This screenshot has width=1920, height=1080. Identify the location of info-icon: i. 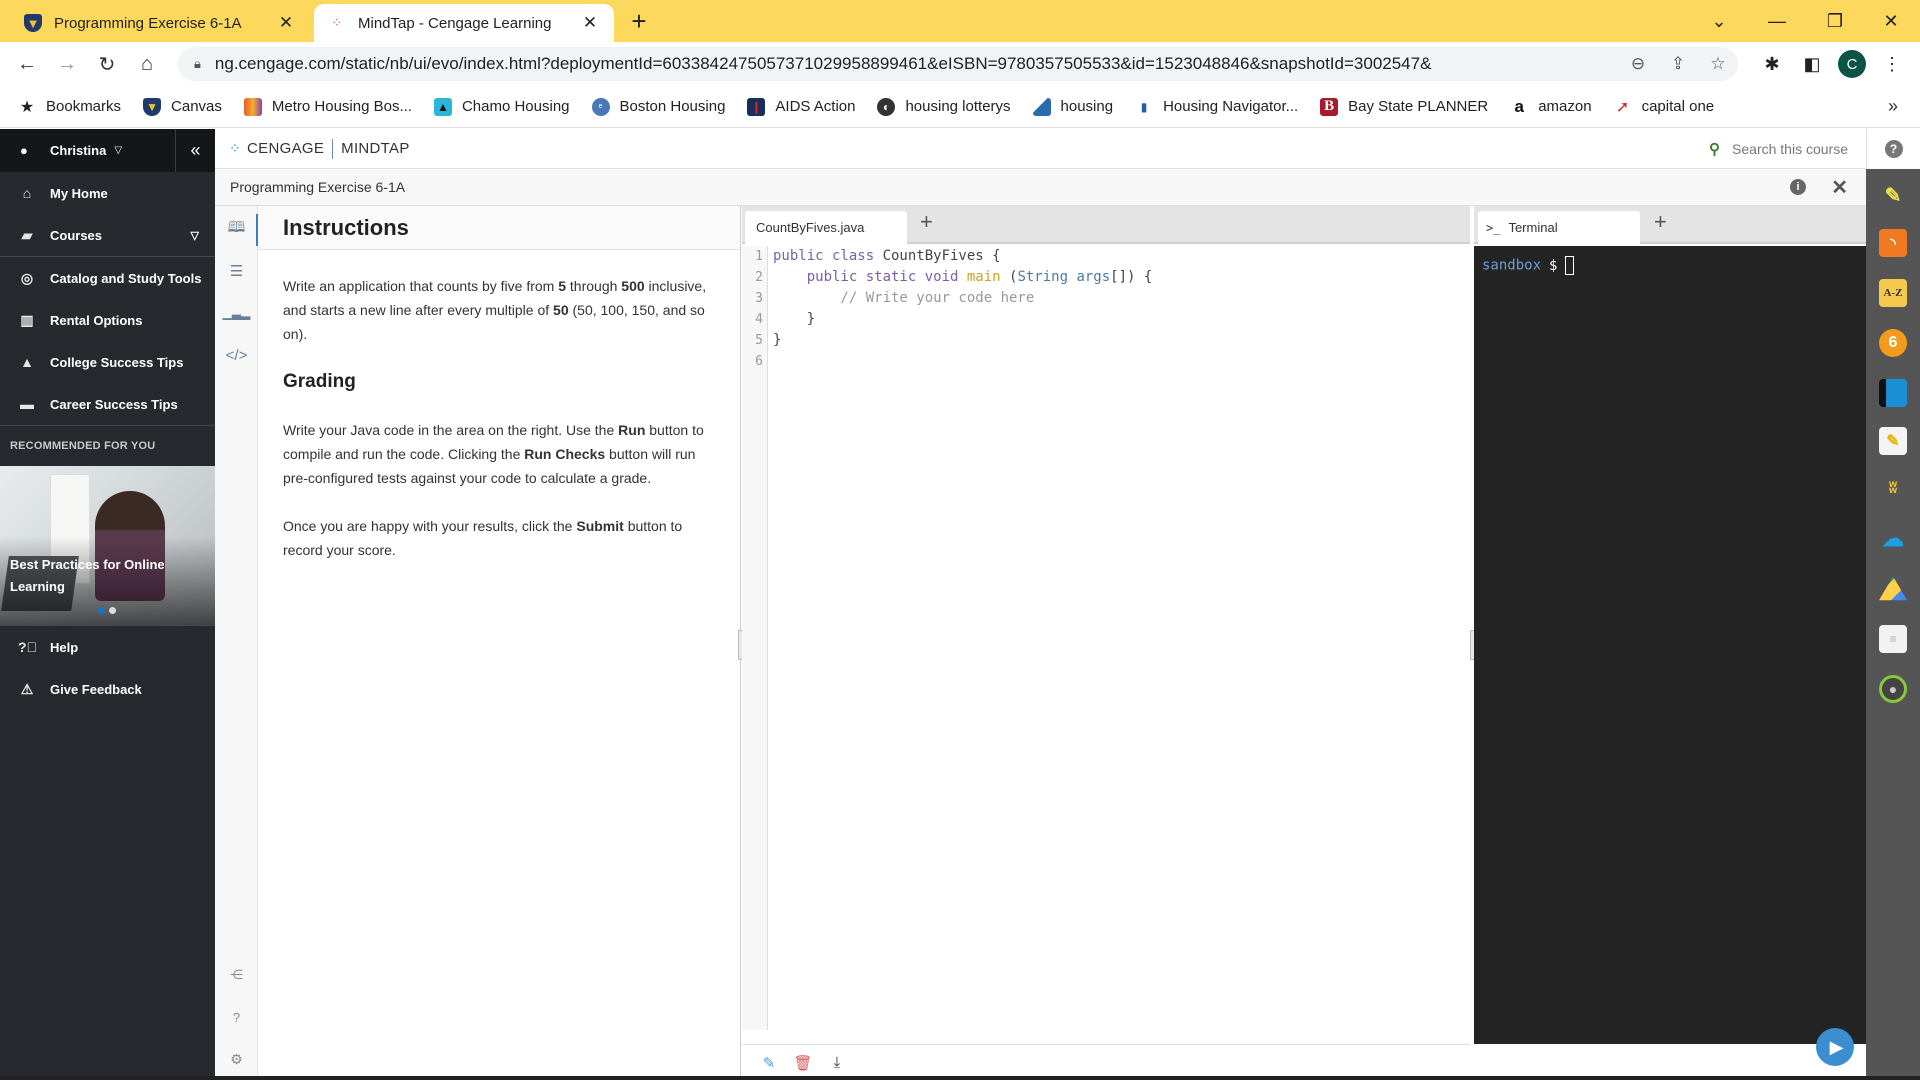
(1798, 187).